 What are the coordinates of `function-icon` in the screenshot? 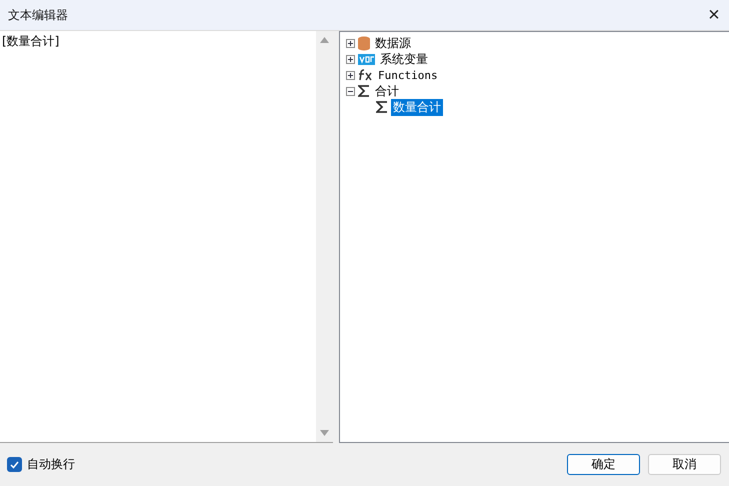 It's located at (365, 75).